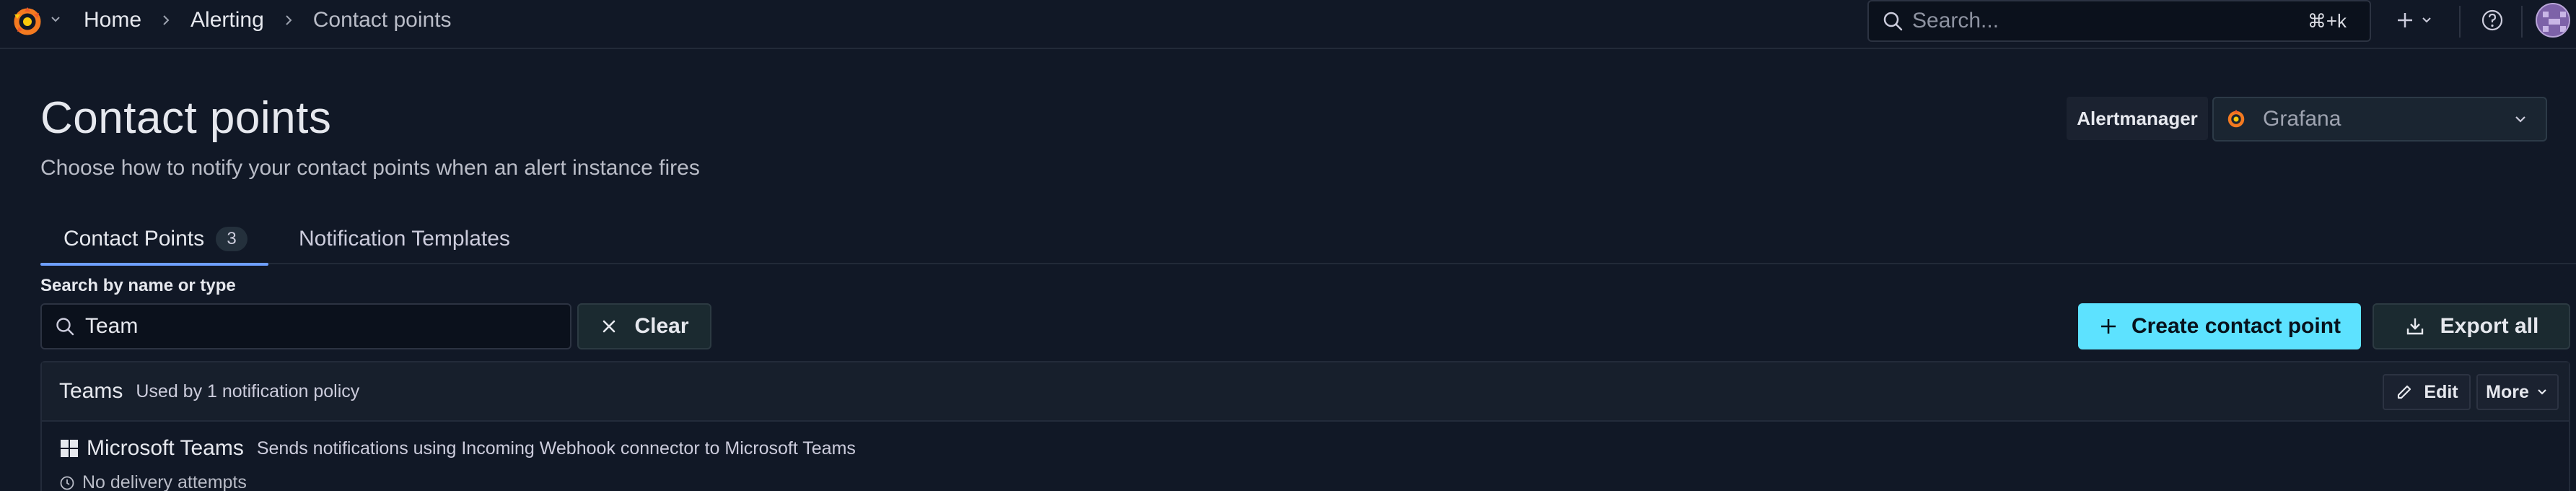 The width and height of the screenshot is (2576, 491). Describe the element at coordinates (1288, 24) in the screenshot. I see `top-navigation-bar: Home Alerting Contact points ⌘+k` at that location.